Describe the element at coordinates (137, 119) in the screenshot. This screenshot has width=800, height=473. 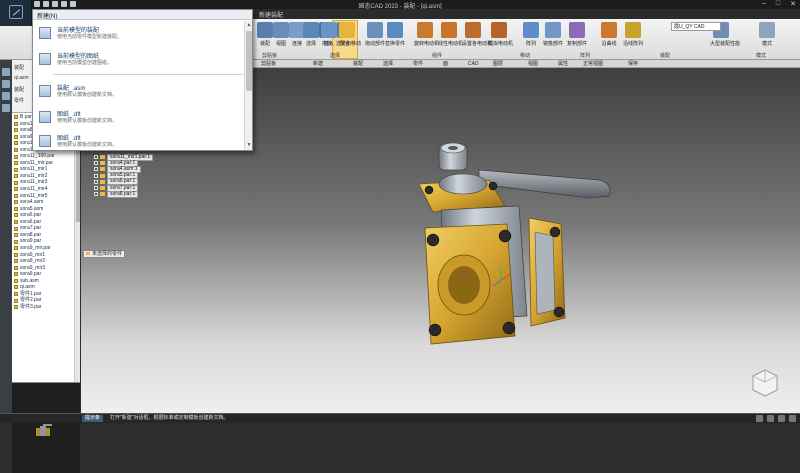
I see `dropdown-item-dft-template: 图纸_.dft 使用默认模板创建新文档。` at that location.